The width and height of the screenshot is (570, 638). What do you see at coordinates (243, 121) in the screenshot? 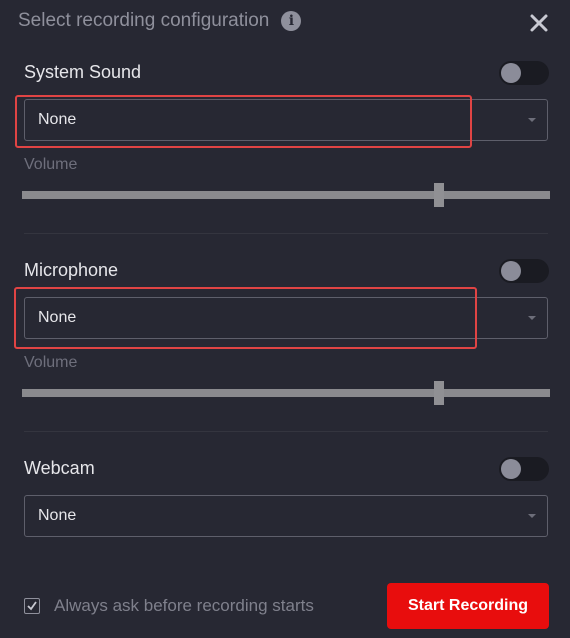
I see `system-sound-highlight` at bounding box center [243, 121].